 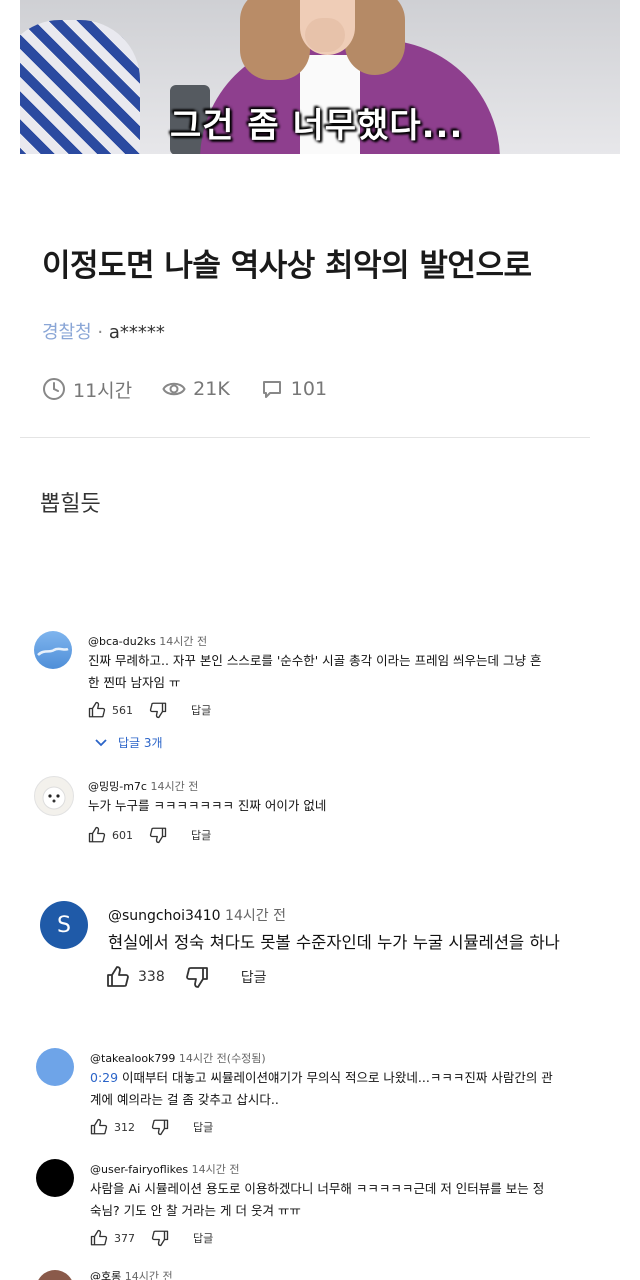 I want to click on eye-icon, so click(x=174, y=389).